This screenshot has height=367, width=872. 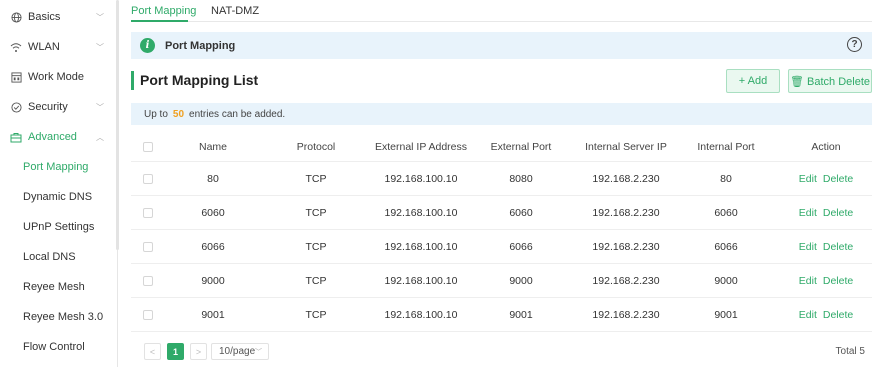 What do you see at coordinates (213, 212) in the screenshot?
I see `cell-name: 6060` at bounding box center [213, 212].